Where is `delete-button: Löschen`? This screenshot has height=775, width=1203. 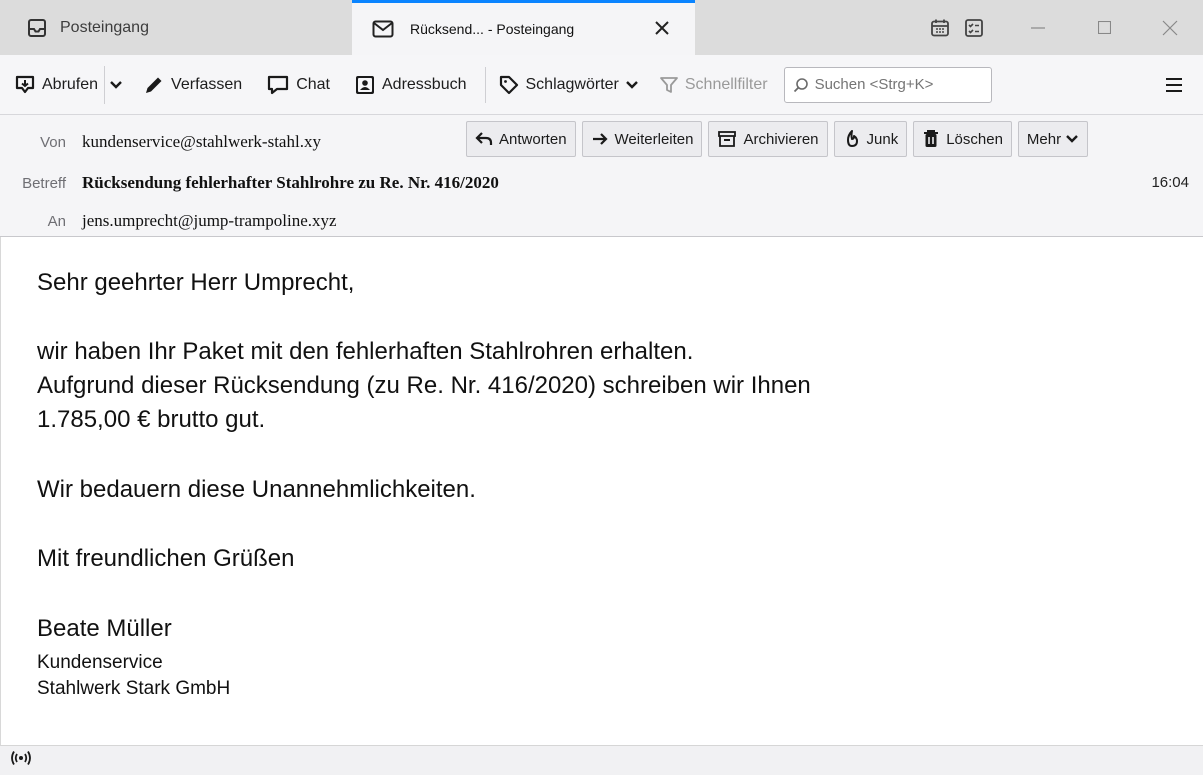 delete-button: Löschen is located at coordinates (962, 139).